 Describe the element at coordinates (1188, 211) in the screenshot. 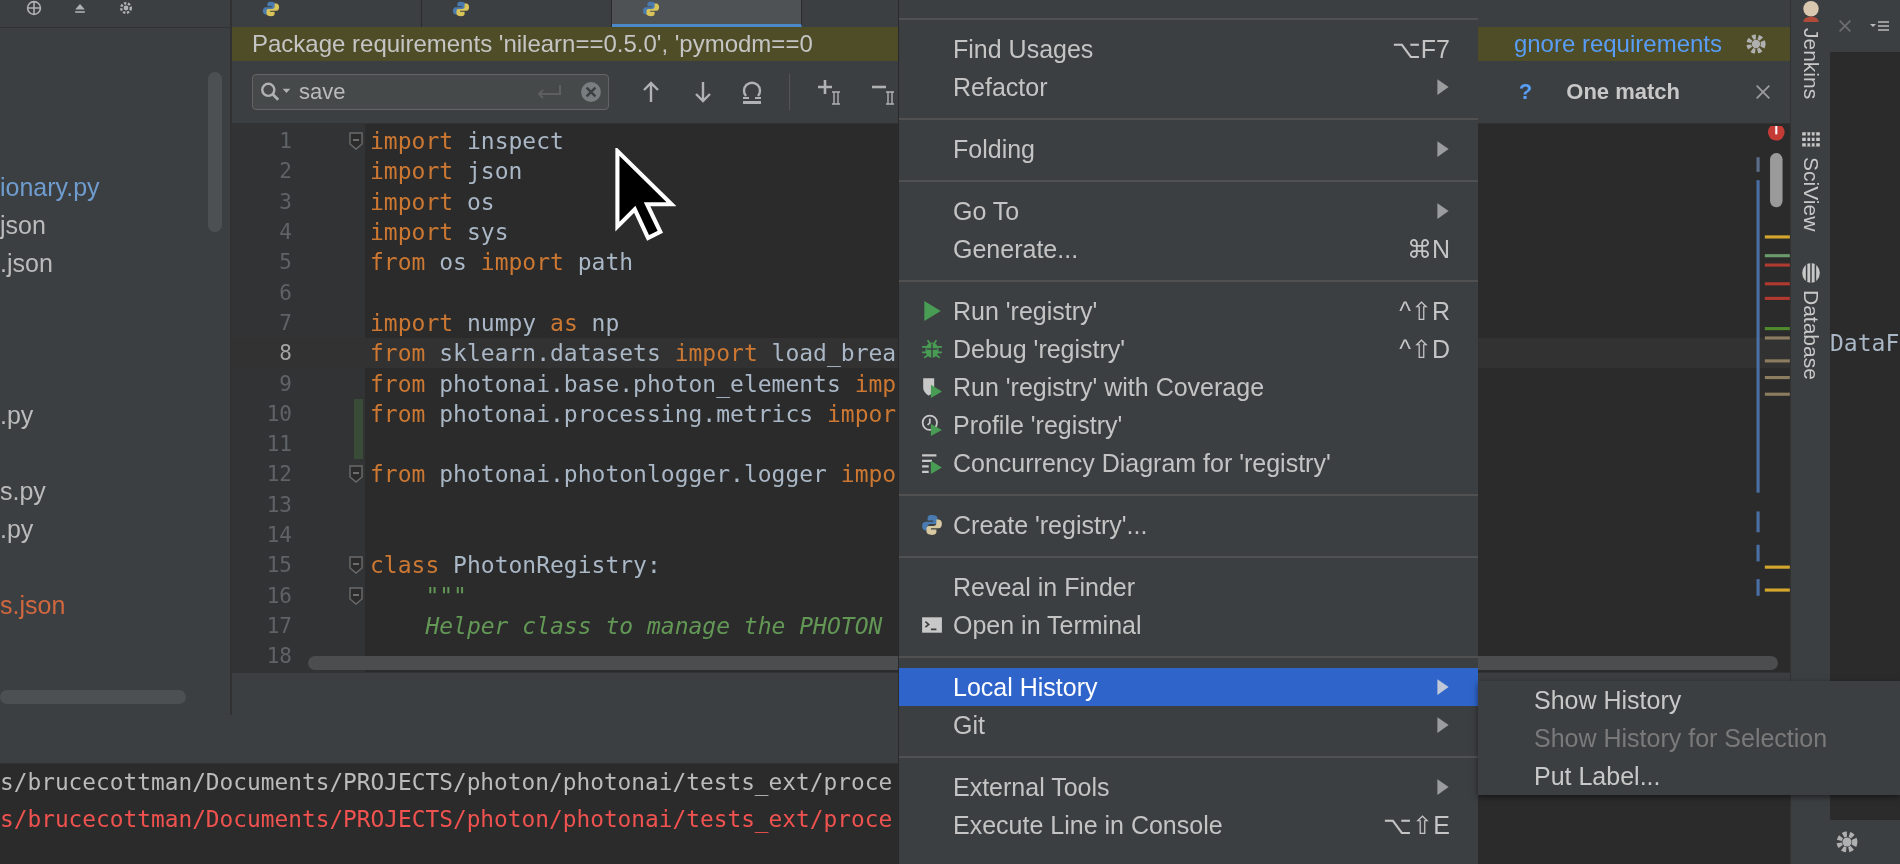

I see `menu-item: Go To` at that location.